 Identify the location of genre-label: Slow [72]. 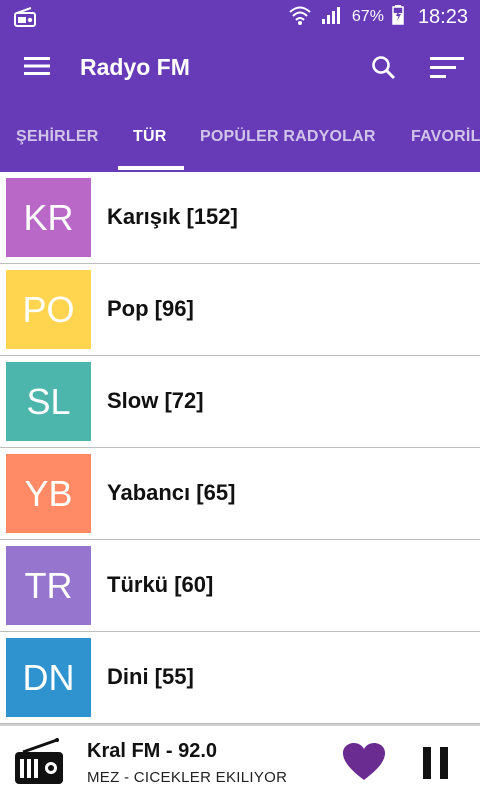
(155, 400).